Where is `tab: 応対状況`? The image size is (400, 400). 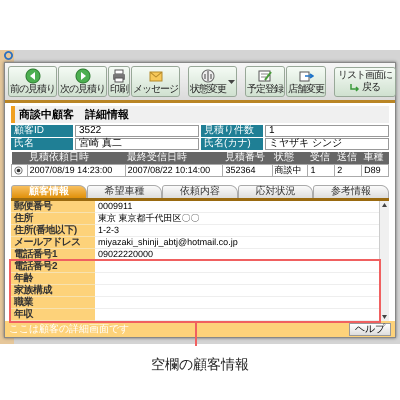 tab: 応対状況 is located at coordinates (276, 191).